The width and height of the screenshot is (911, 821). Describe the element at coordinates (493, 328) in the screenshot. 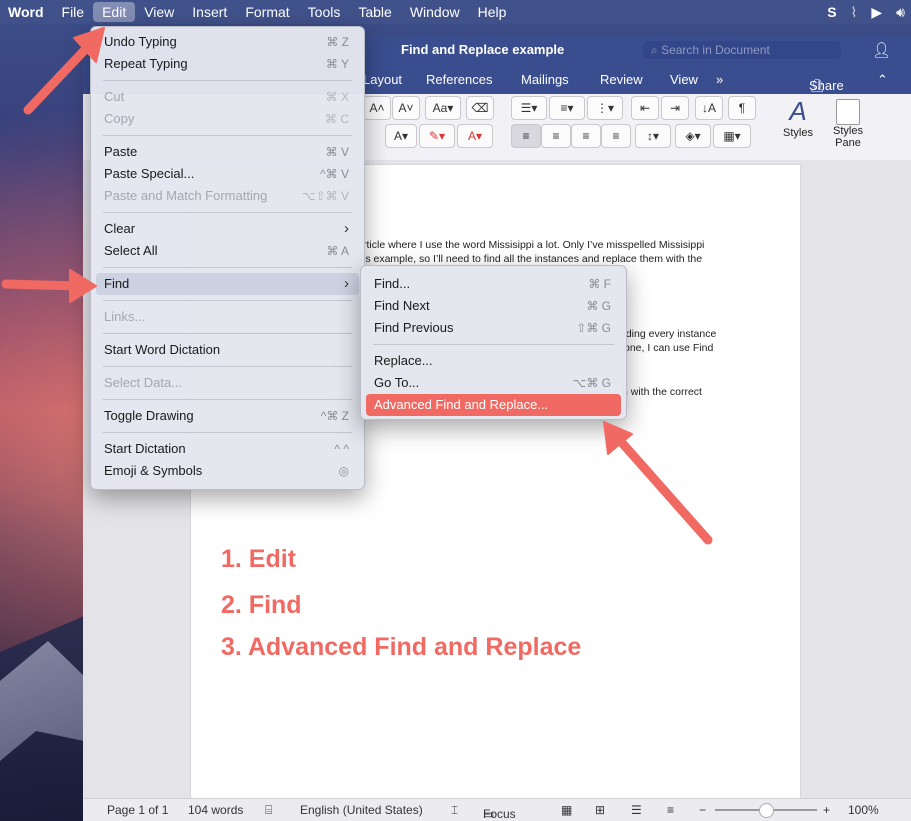

I see `menu-item-find-previous: Find Previous ⇧⌘ G` at that location.